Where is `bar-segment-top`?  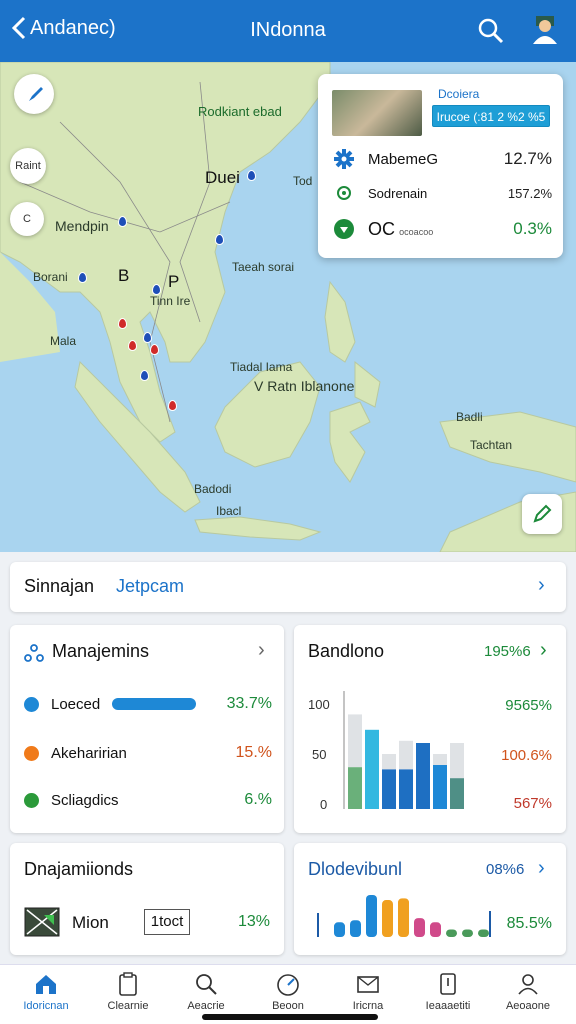
bar-segment-top is located at coordinates (457, 761).